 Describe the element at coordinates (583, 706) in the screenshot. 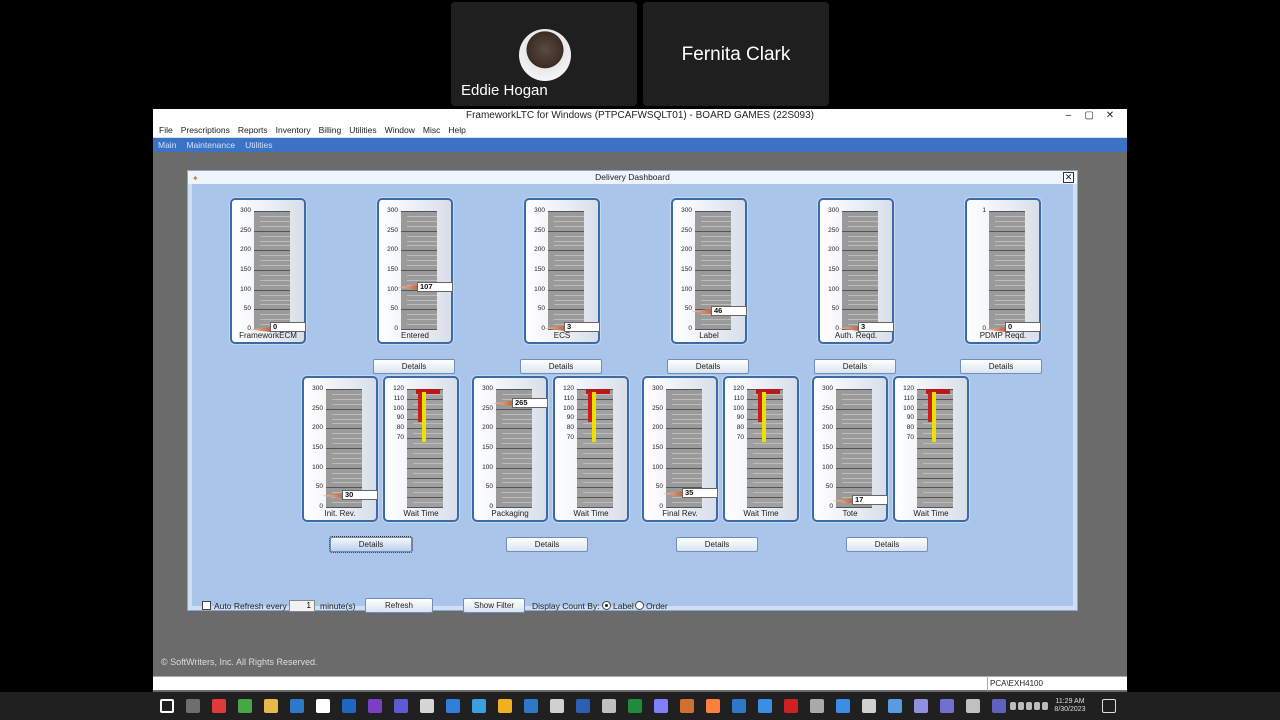

I see `word-icon` at that location.